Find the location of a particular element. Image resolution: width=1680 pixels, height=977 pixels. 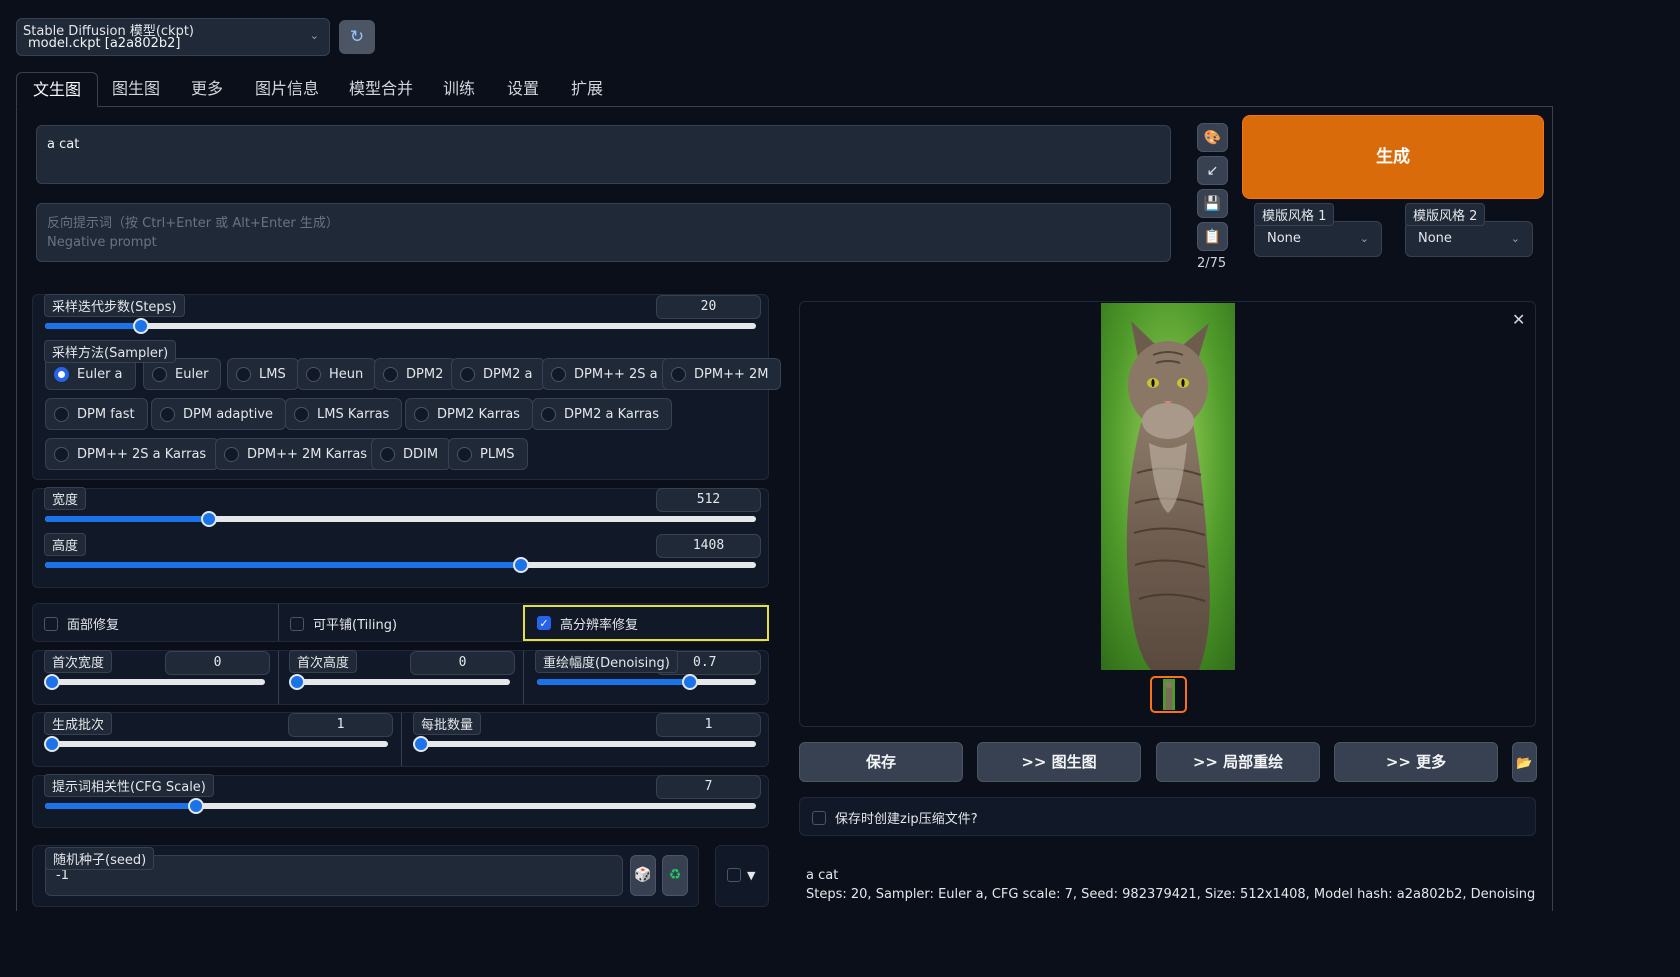

extra-seed-toggle: ▼ is located at coordinates (741, 875).